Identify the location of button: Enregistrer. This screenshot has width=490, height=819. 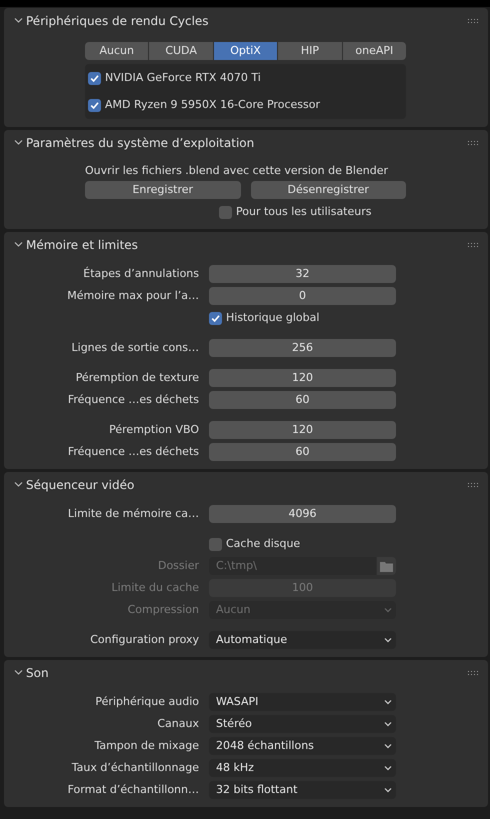
(162, 190).